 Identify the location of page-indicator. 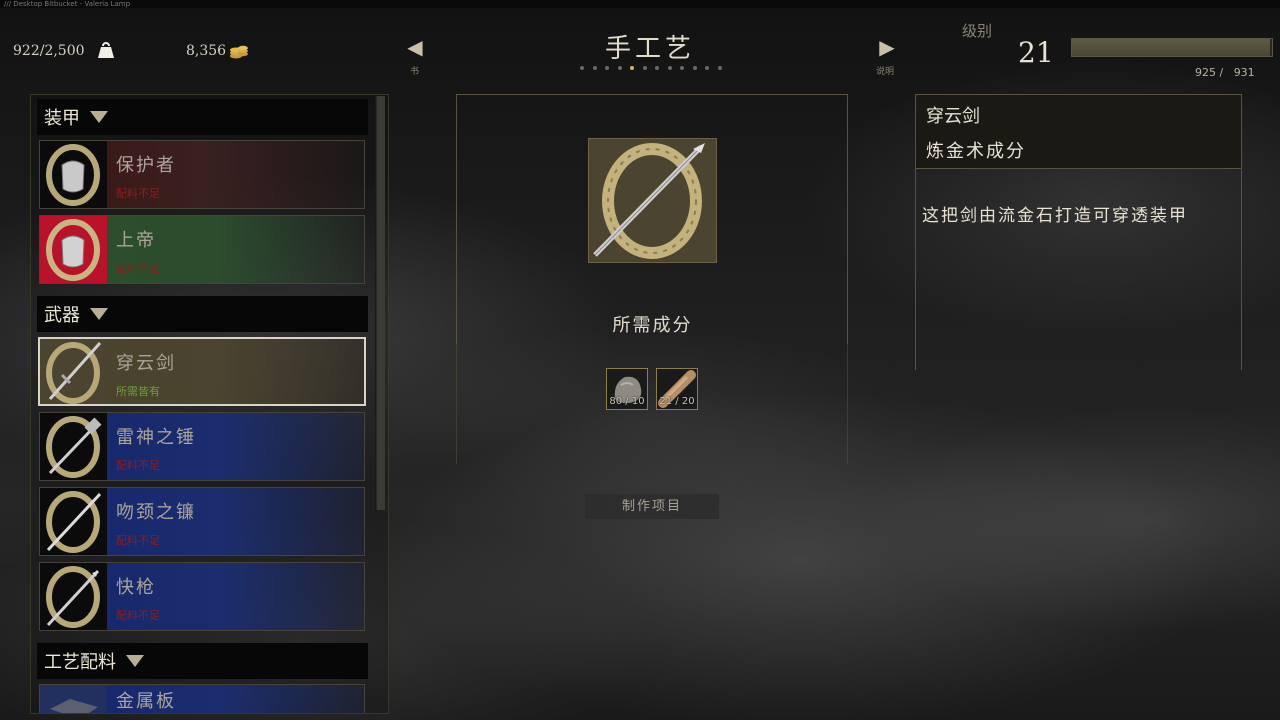
(651, 68).